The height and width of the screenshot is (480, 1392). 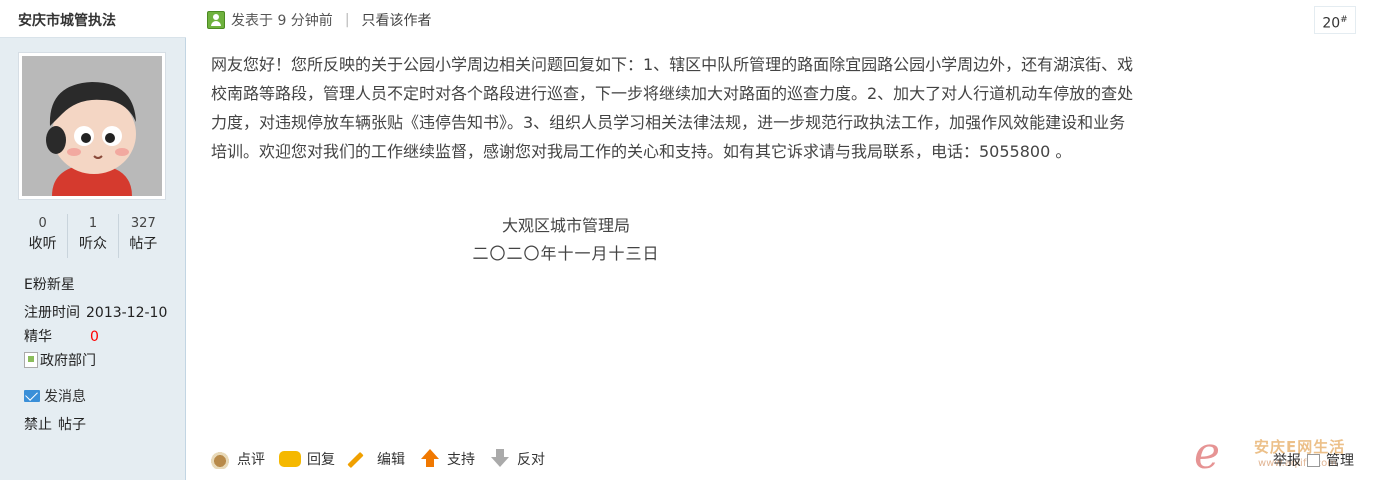 I want to click on reply-bubble-icon, so click(x=290, y=459).